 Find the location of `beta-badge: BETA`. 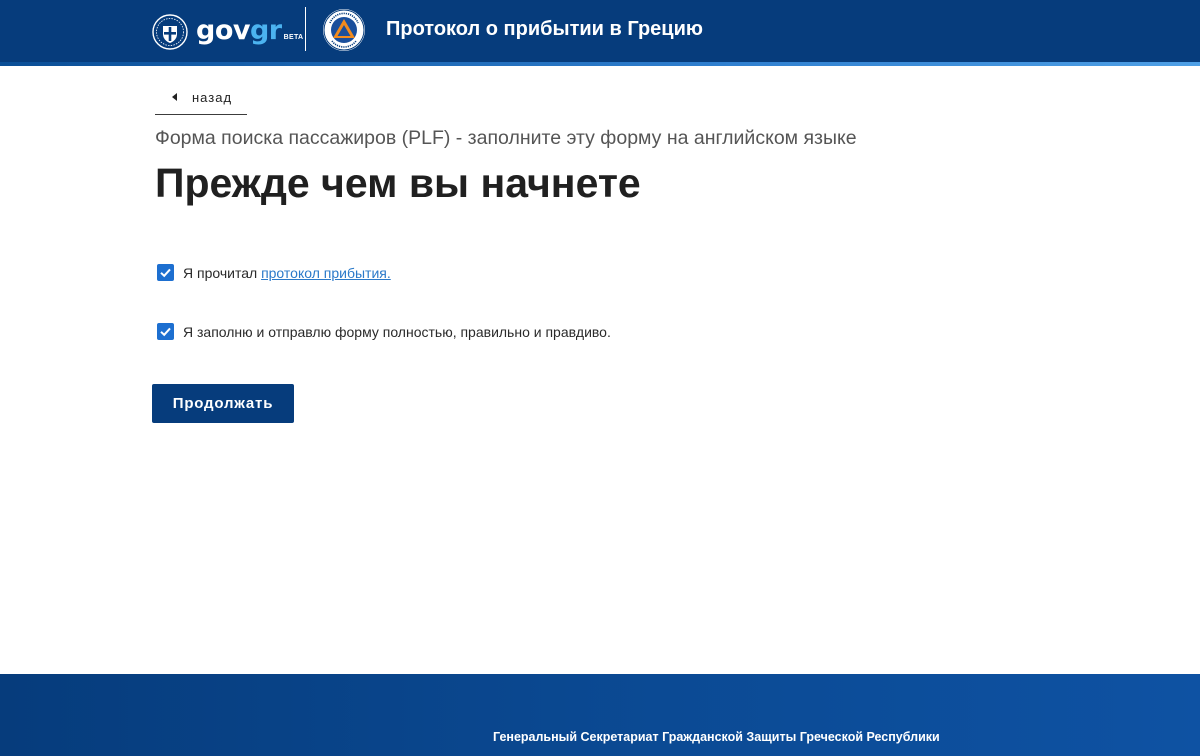

beta-badge: BETA is located at coordinates (293, 37).